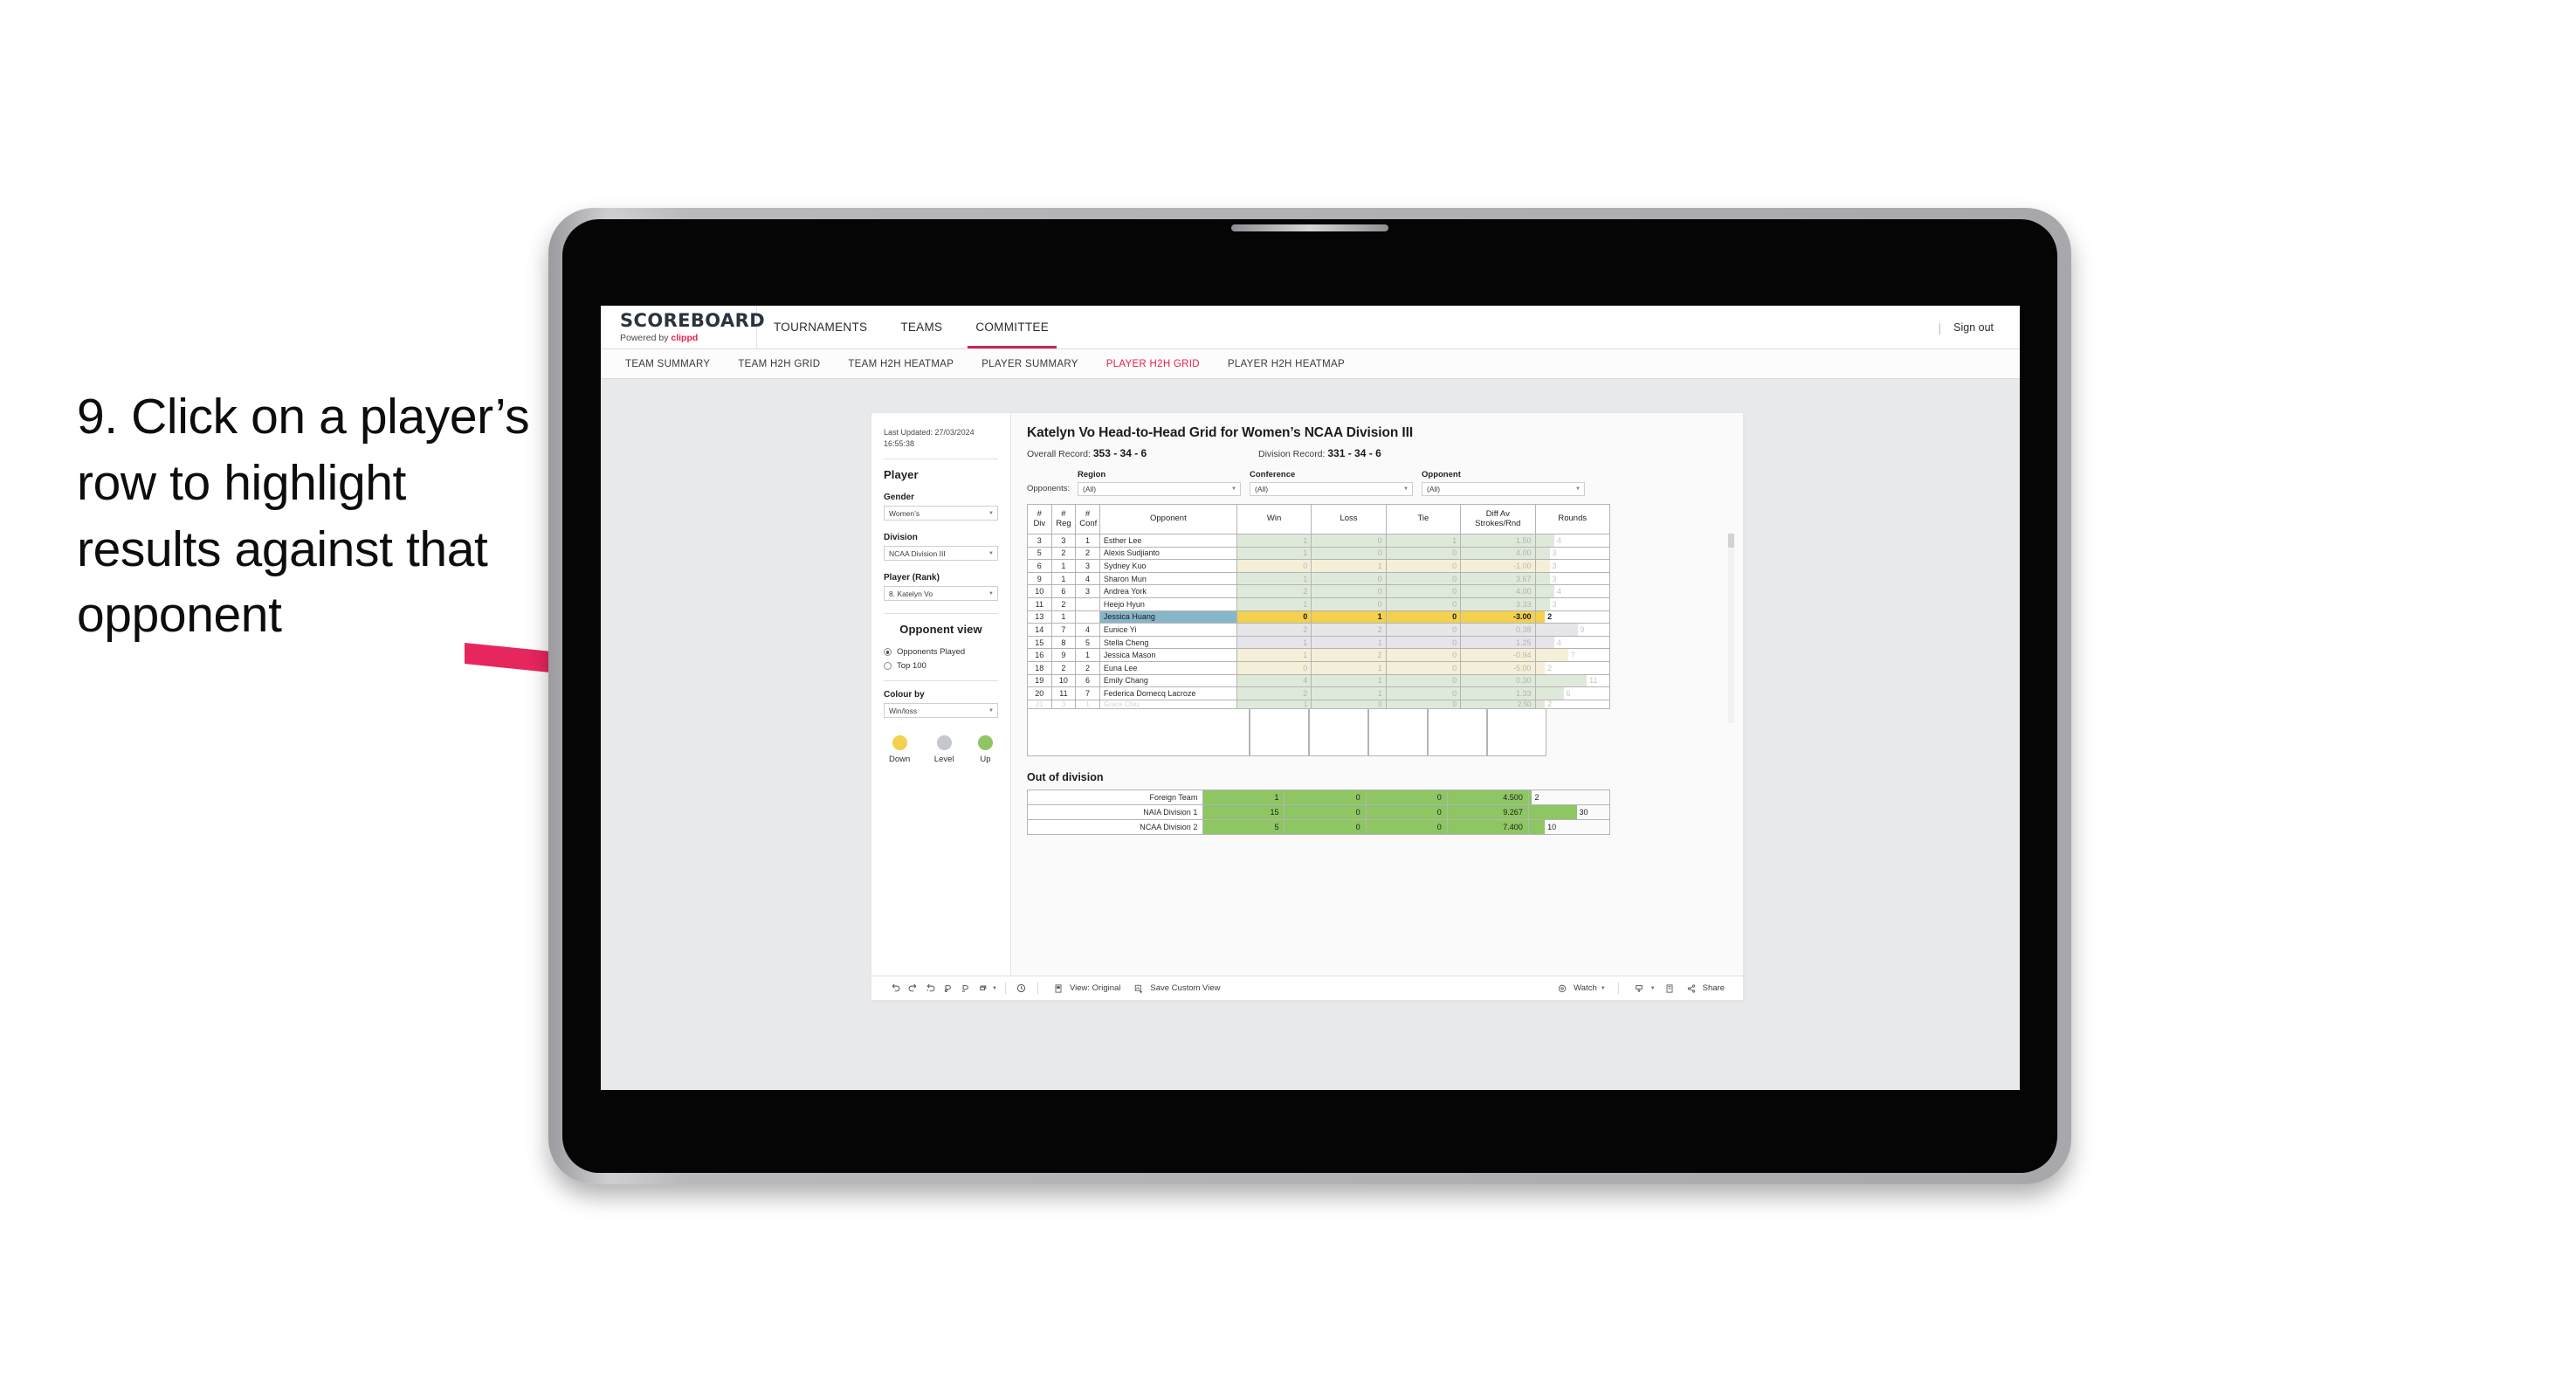 The height and width of the screenshot is (1386, 2576). I want to click on cell-rounds: 30, so click(1569, 811).